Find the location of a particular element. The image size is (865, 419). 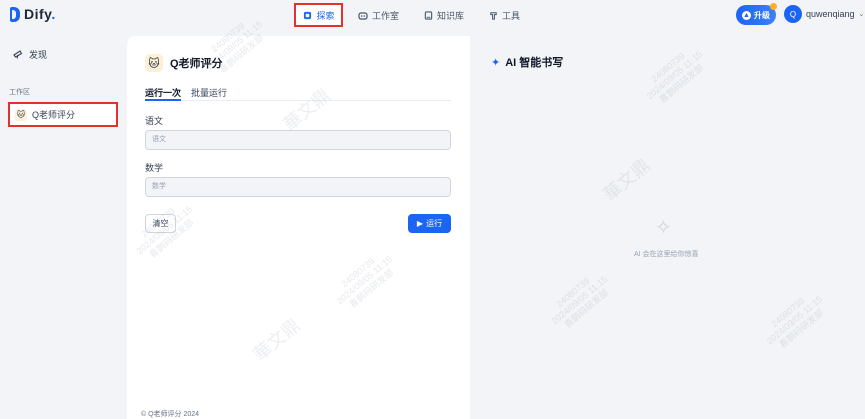

top-navbar: Dify. 探索 工作室 知识库 工具 ▲ 升级 Q quwenqiang ⌄ is located at coordinates (432, 15).